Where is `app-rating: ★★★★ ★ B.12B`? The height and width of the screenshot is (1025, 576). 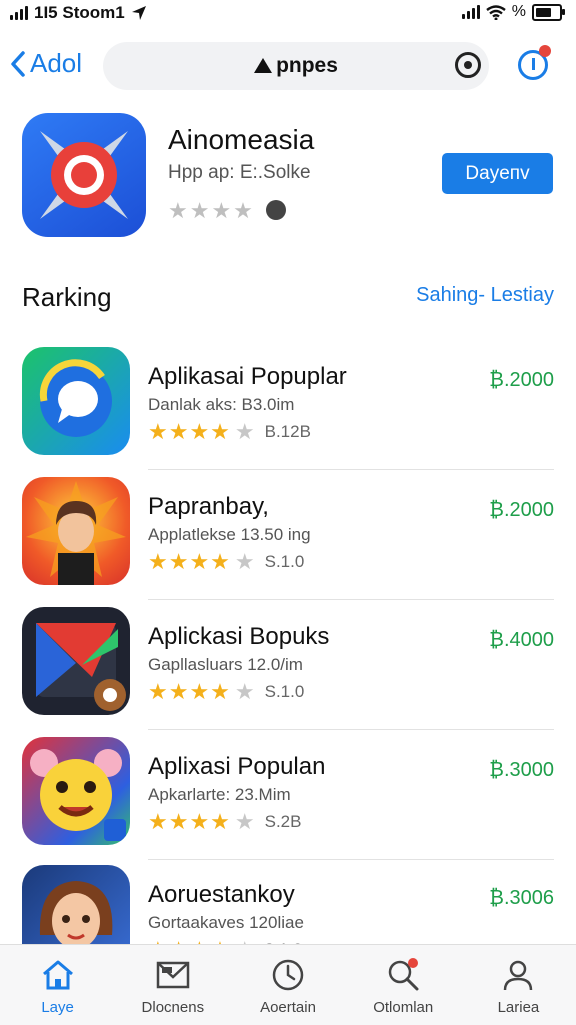
app-rating: ★★★★ ★ B.12B is located at coordinates (229, 432).